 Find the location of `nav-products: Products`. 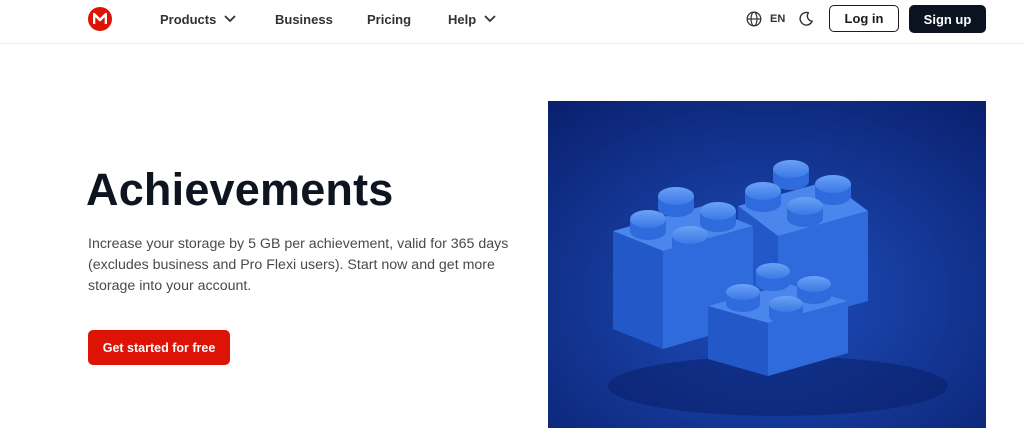

nav-products: Products is located at coordinates (198, 19).